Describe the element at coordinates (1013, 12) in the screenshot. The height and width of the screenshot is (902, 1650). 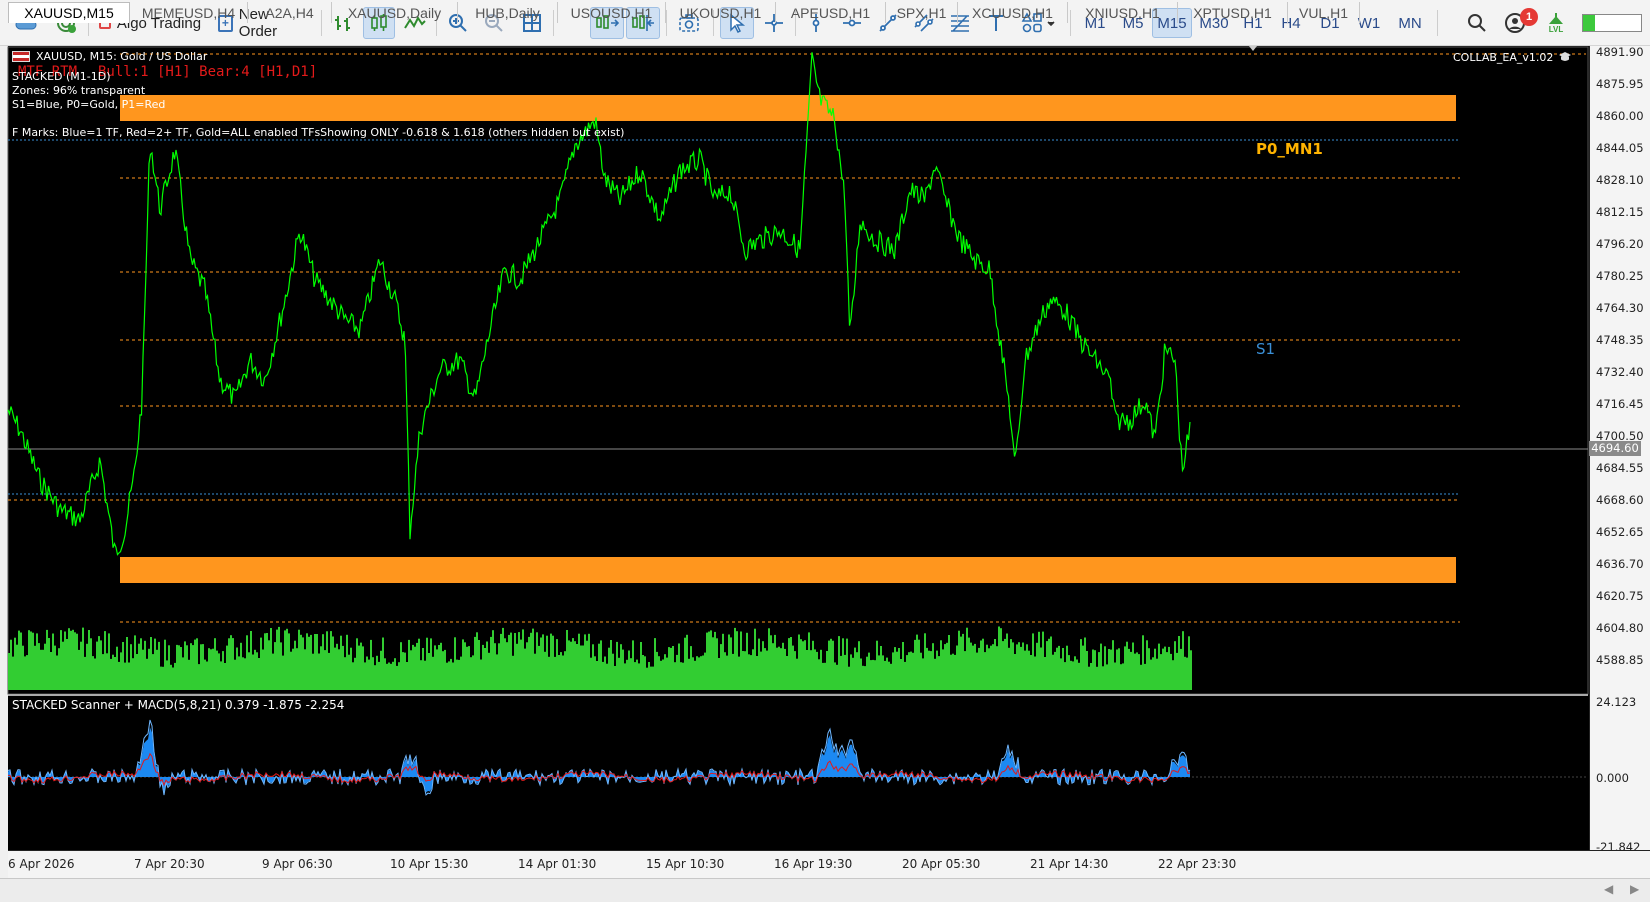
I see `tab-xcuusd-h1: XCUUSD,H1` at that location.